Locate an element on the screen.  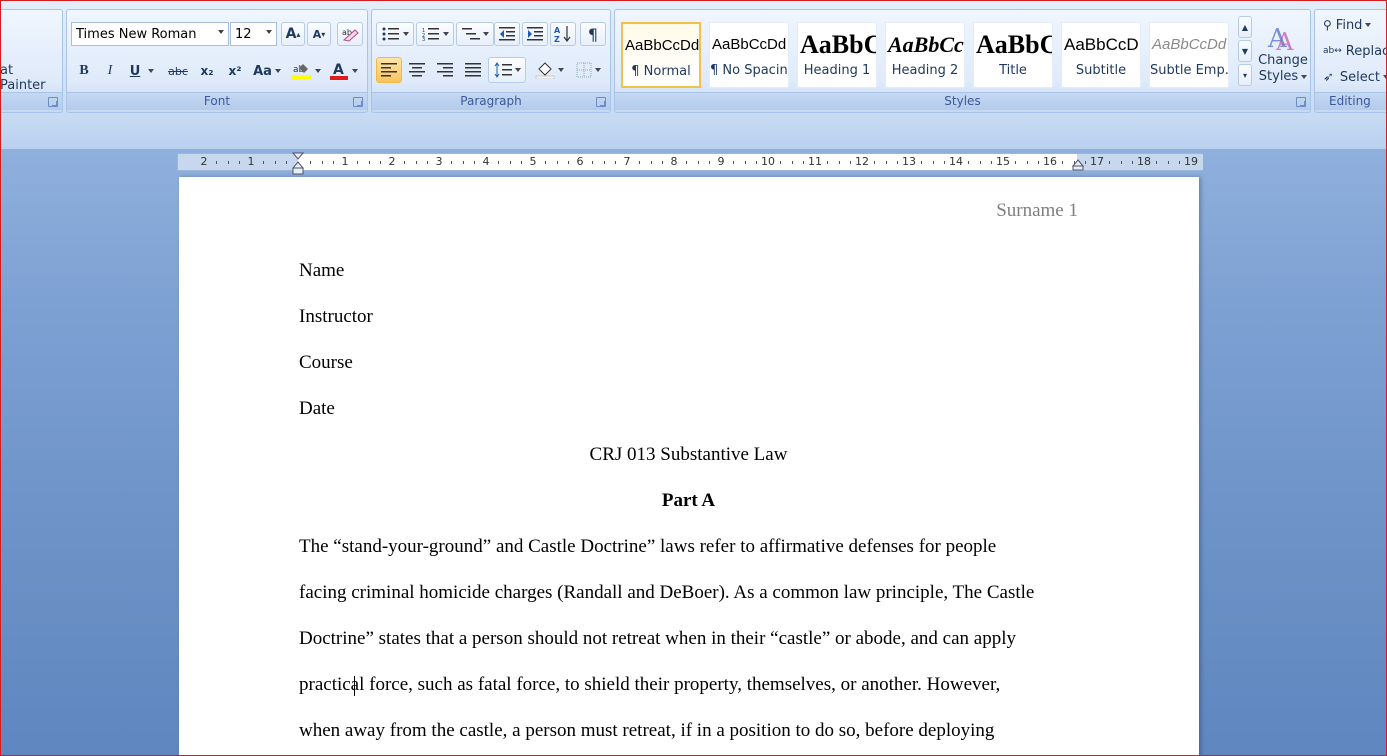
italic-icon: I is located at coordinates (110, 70).